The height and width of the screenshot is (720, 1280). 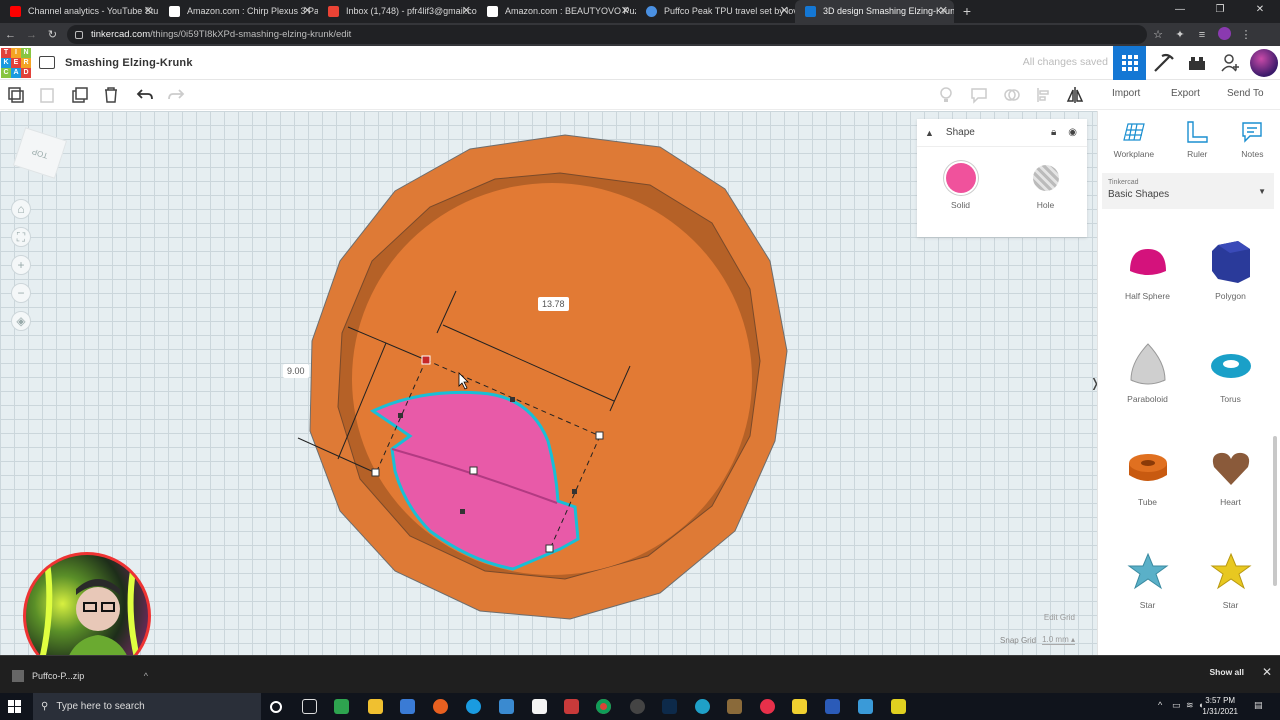 What do you see at coordinates (52, 34) in the screenshot?
I see `reload-icon: ↻` at bounding box center [52, 34].